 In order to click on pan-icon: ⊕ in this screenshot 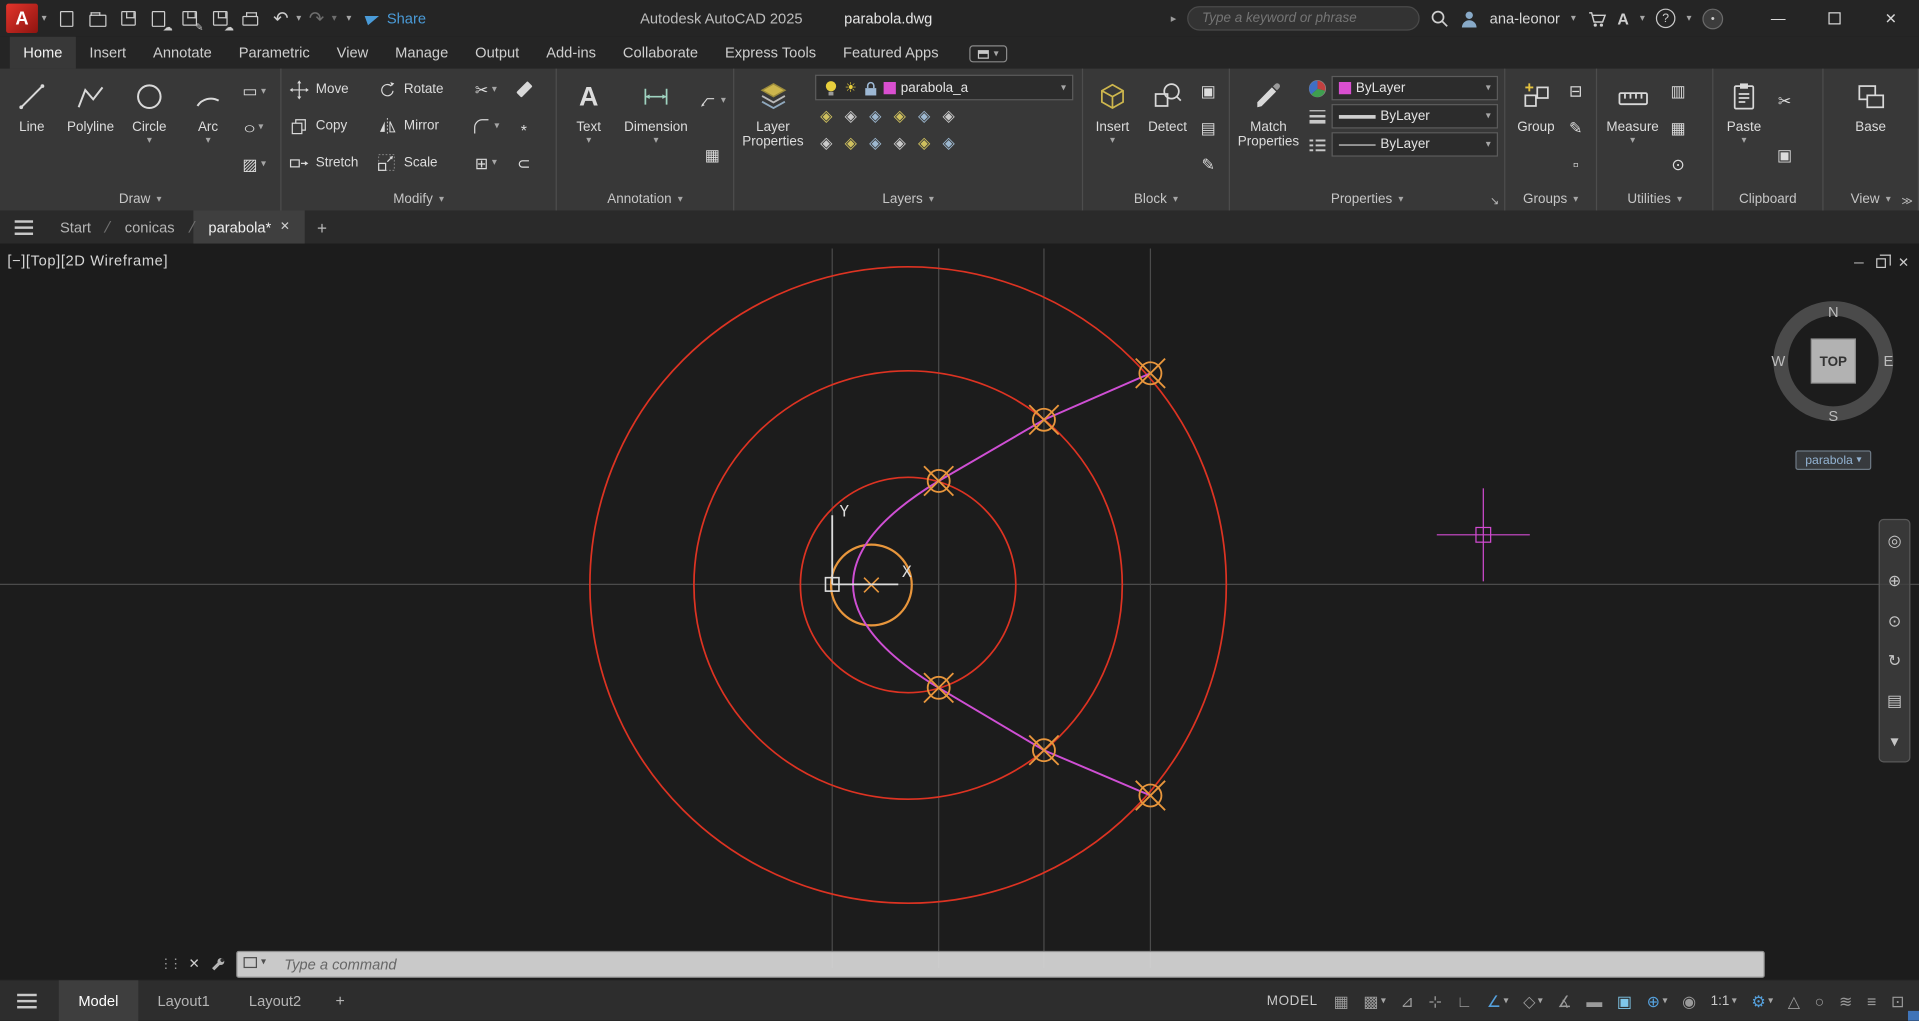, I will do `click(1894, 580)`.